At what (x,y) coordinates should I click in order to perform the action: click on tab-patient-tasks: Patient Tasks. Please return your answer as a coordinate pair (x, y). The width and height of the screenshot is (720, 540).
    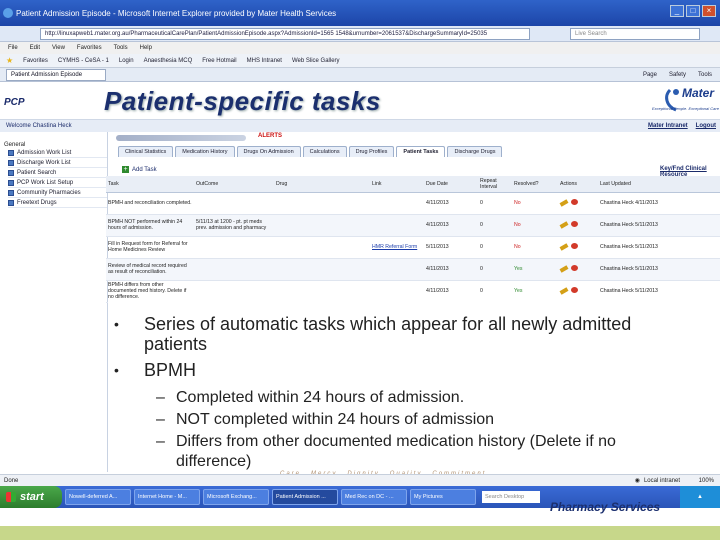
    Looking at the image, I should click on (421, 151).